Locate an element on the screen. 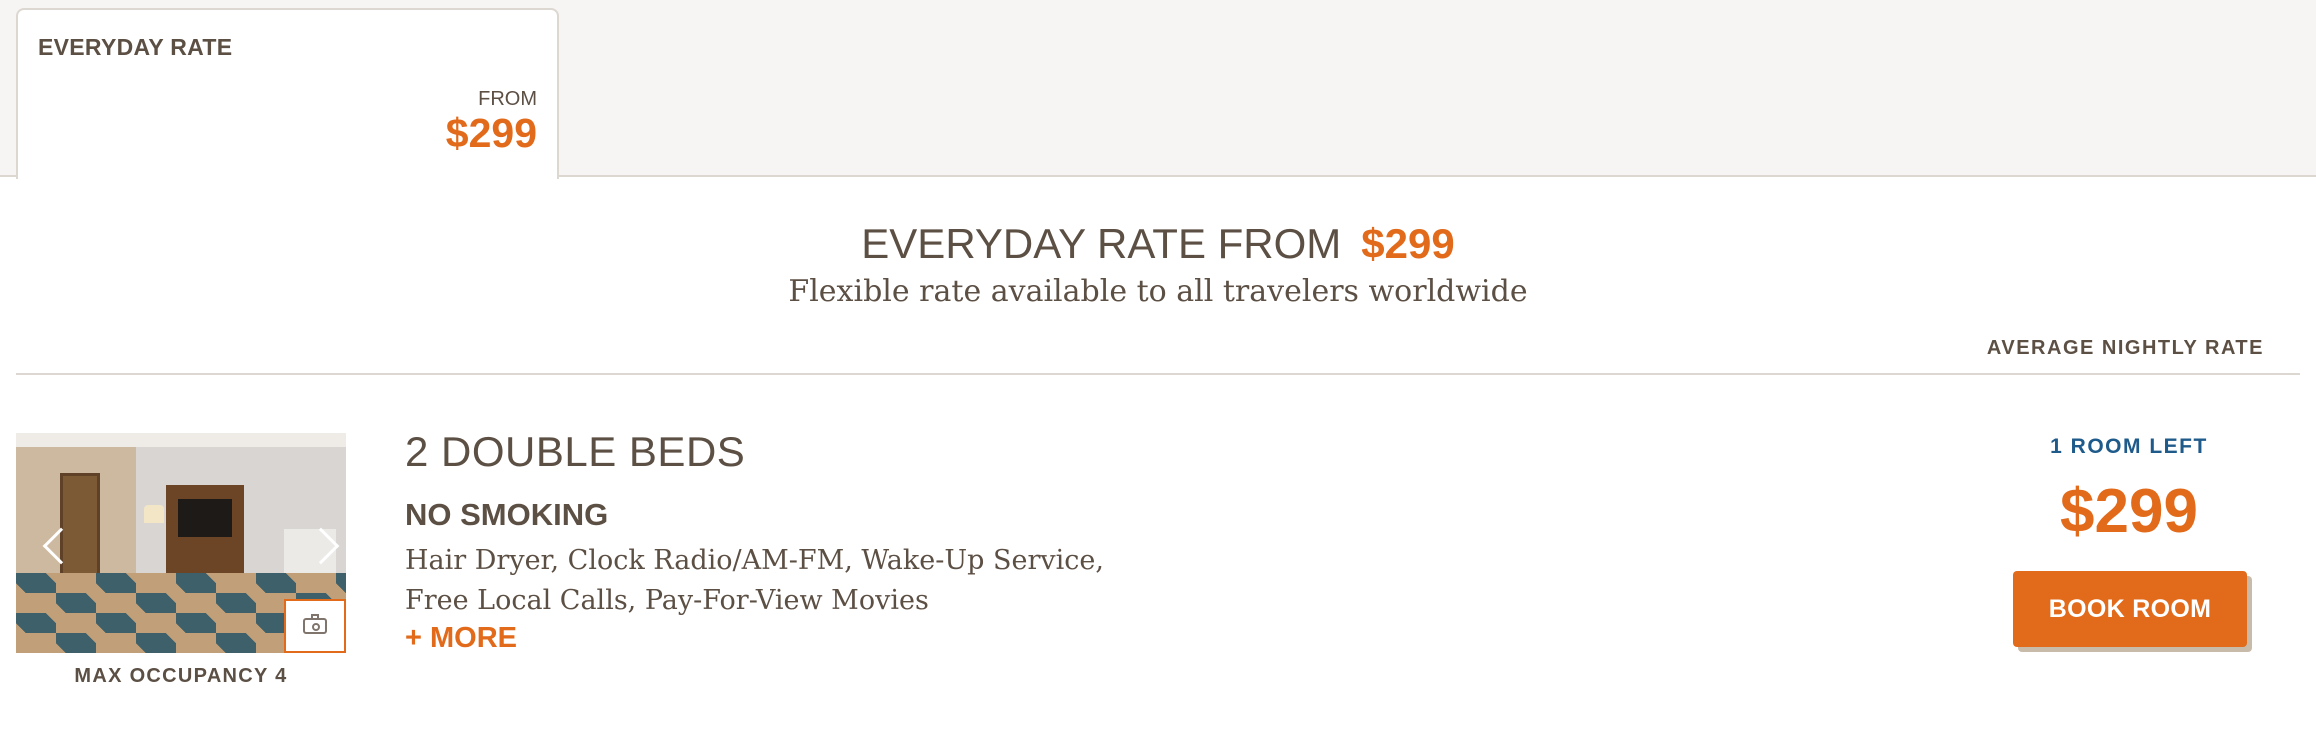  photo-door is located at coordinates (80, 528).